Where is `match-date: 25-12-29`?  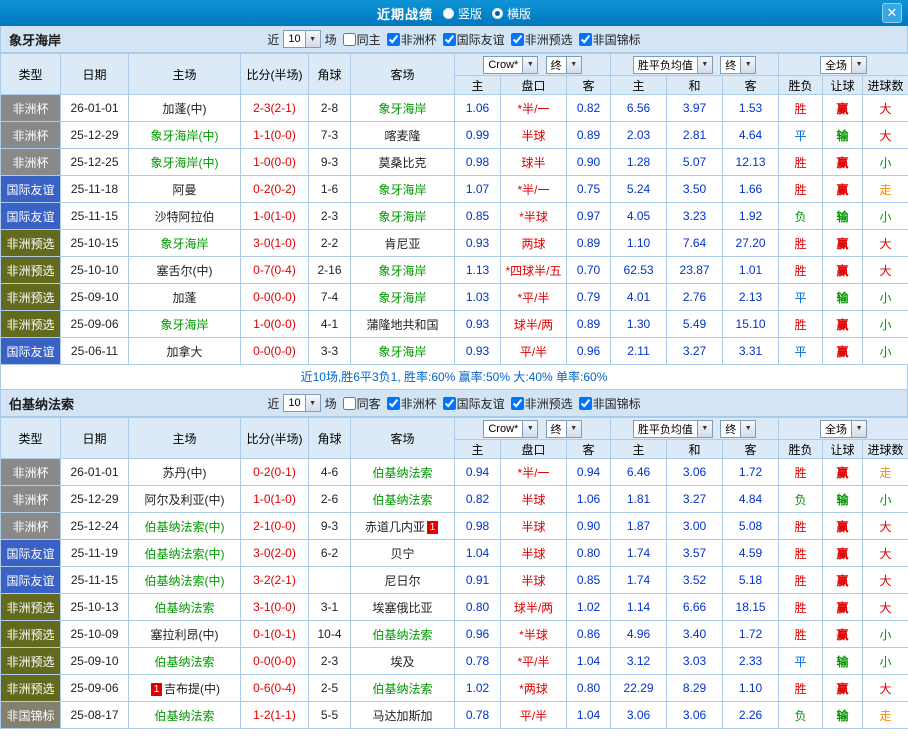 match-date: 25-12-29 is located at coordinates (94, 499).